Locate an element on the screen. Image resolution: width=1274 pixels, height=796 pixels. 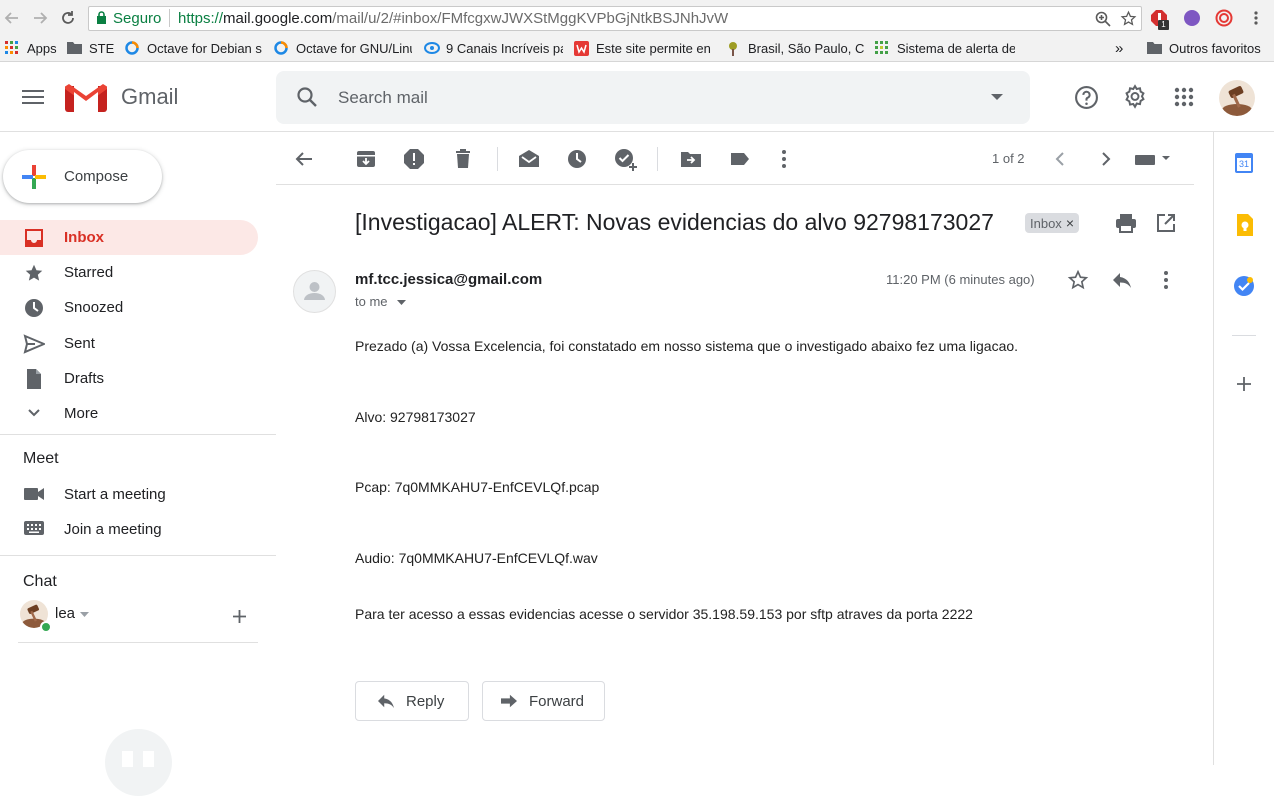
reply-button: Reply is located at coordinates (412, 701).